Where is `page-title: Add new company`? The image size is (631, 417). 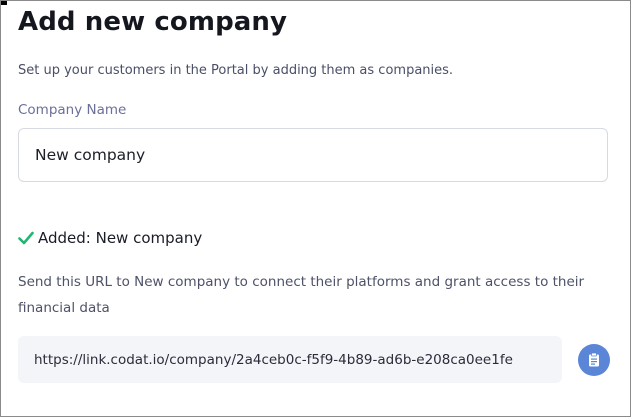
page-title: Add new company is located at coordinates (153, 22).